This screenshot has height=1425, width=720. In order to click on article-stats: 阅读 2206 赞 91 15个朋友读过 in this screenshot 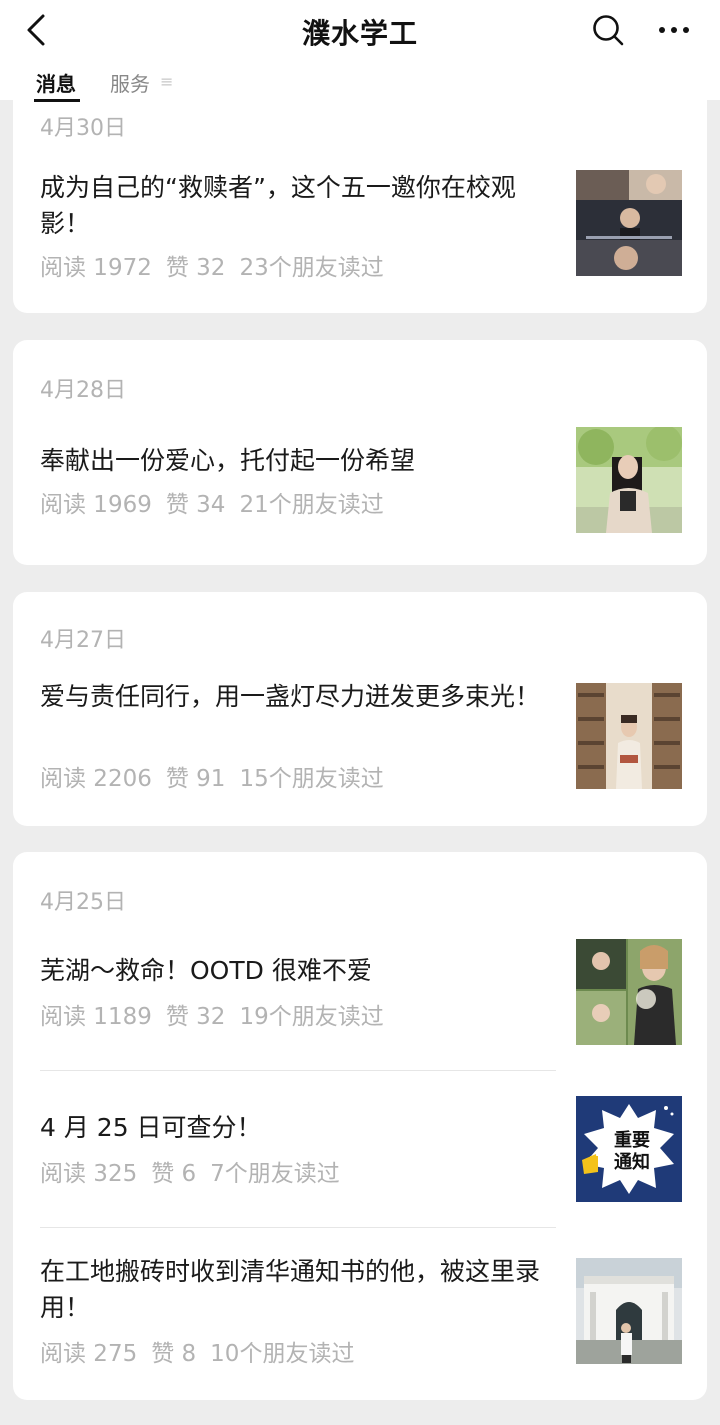, I will do `click(219, 776)`.